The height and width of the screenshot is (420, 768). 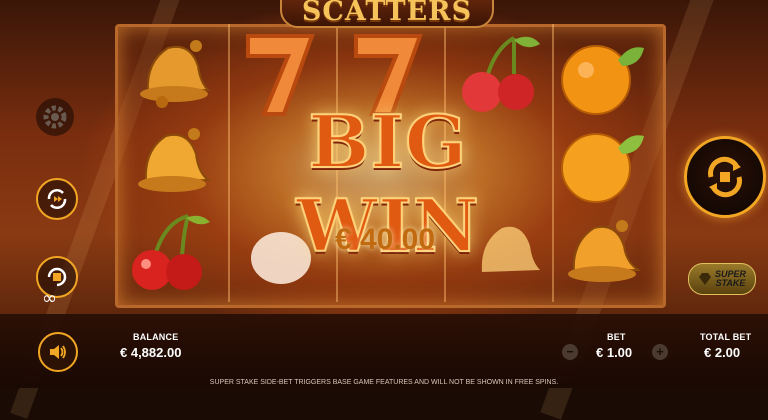 I want to click on super-stake-line2: STAKE, so click(x=730, y=283).